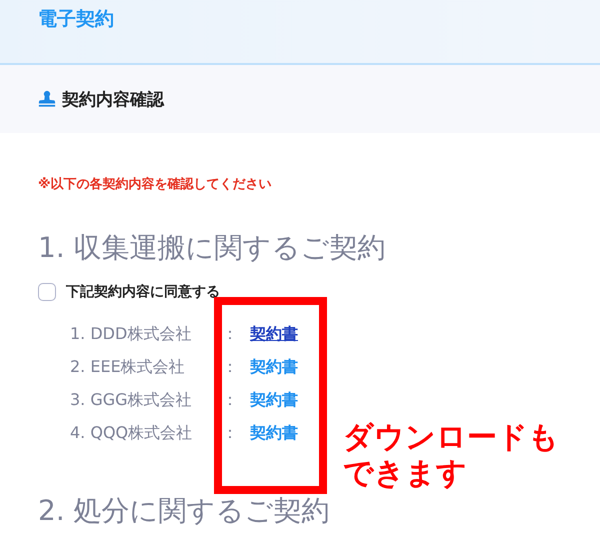  What do you see at coordinates (47, 99) in the screenshot?
I see `stamp-icon` at bounding box center [47, 99].